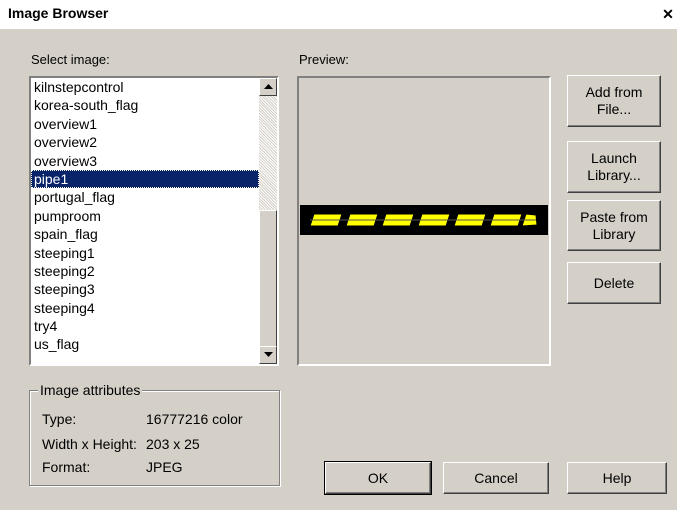  What do you see at coordinates (145, 234) in the screenshot?
I see `list-item: spain_flag` at bounding box center [145, 234].